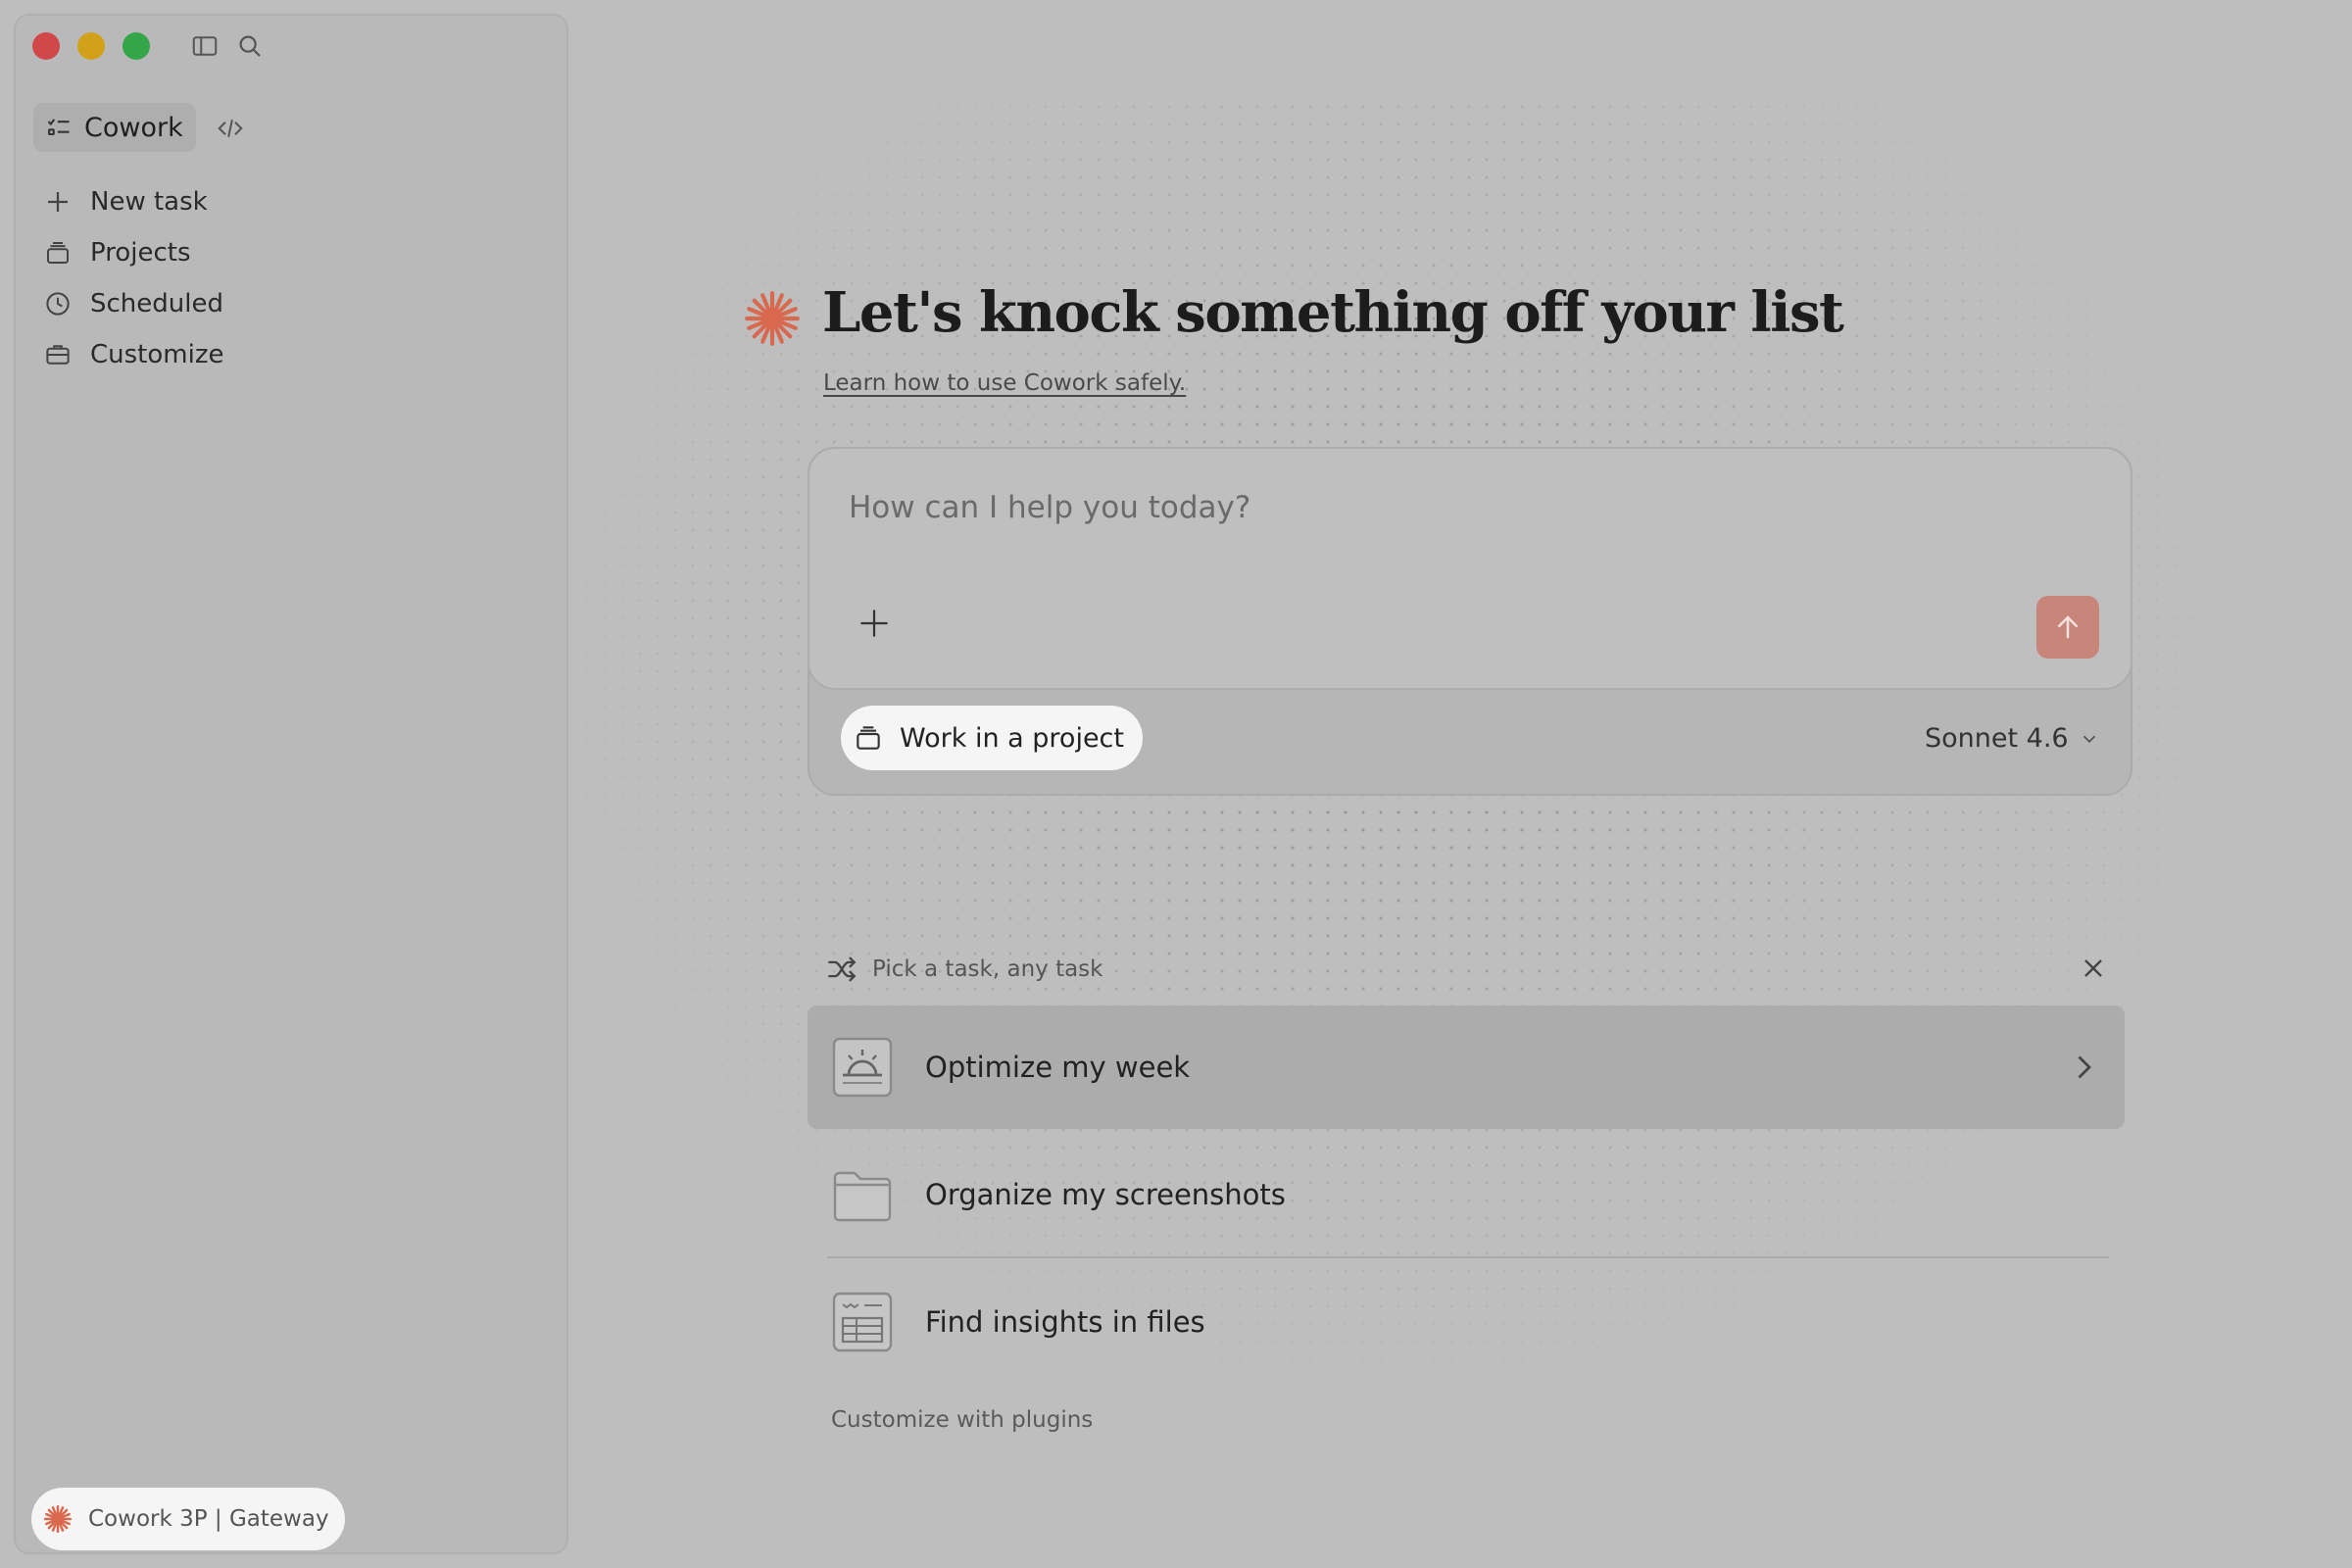 This screenshot has height=1568, width=2352. I want to click on work-in-project-button: Work in a project, so click(992, 738).